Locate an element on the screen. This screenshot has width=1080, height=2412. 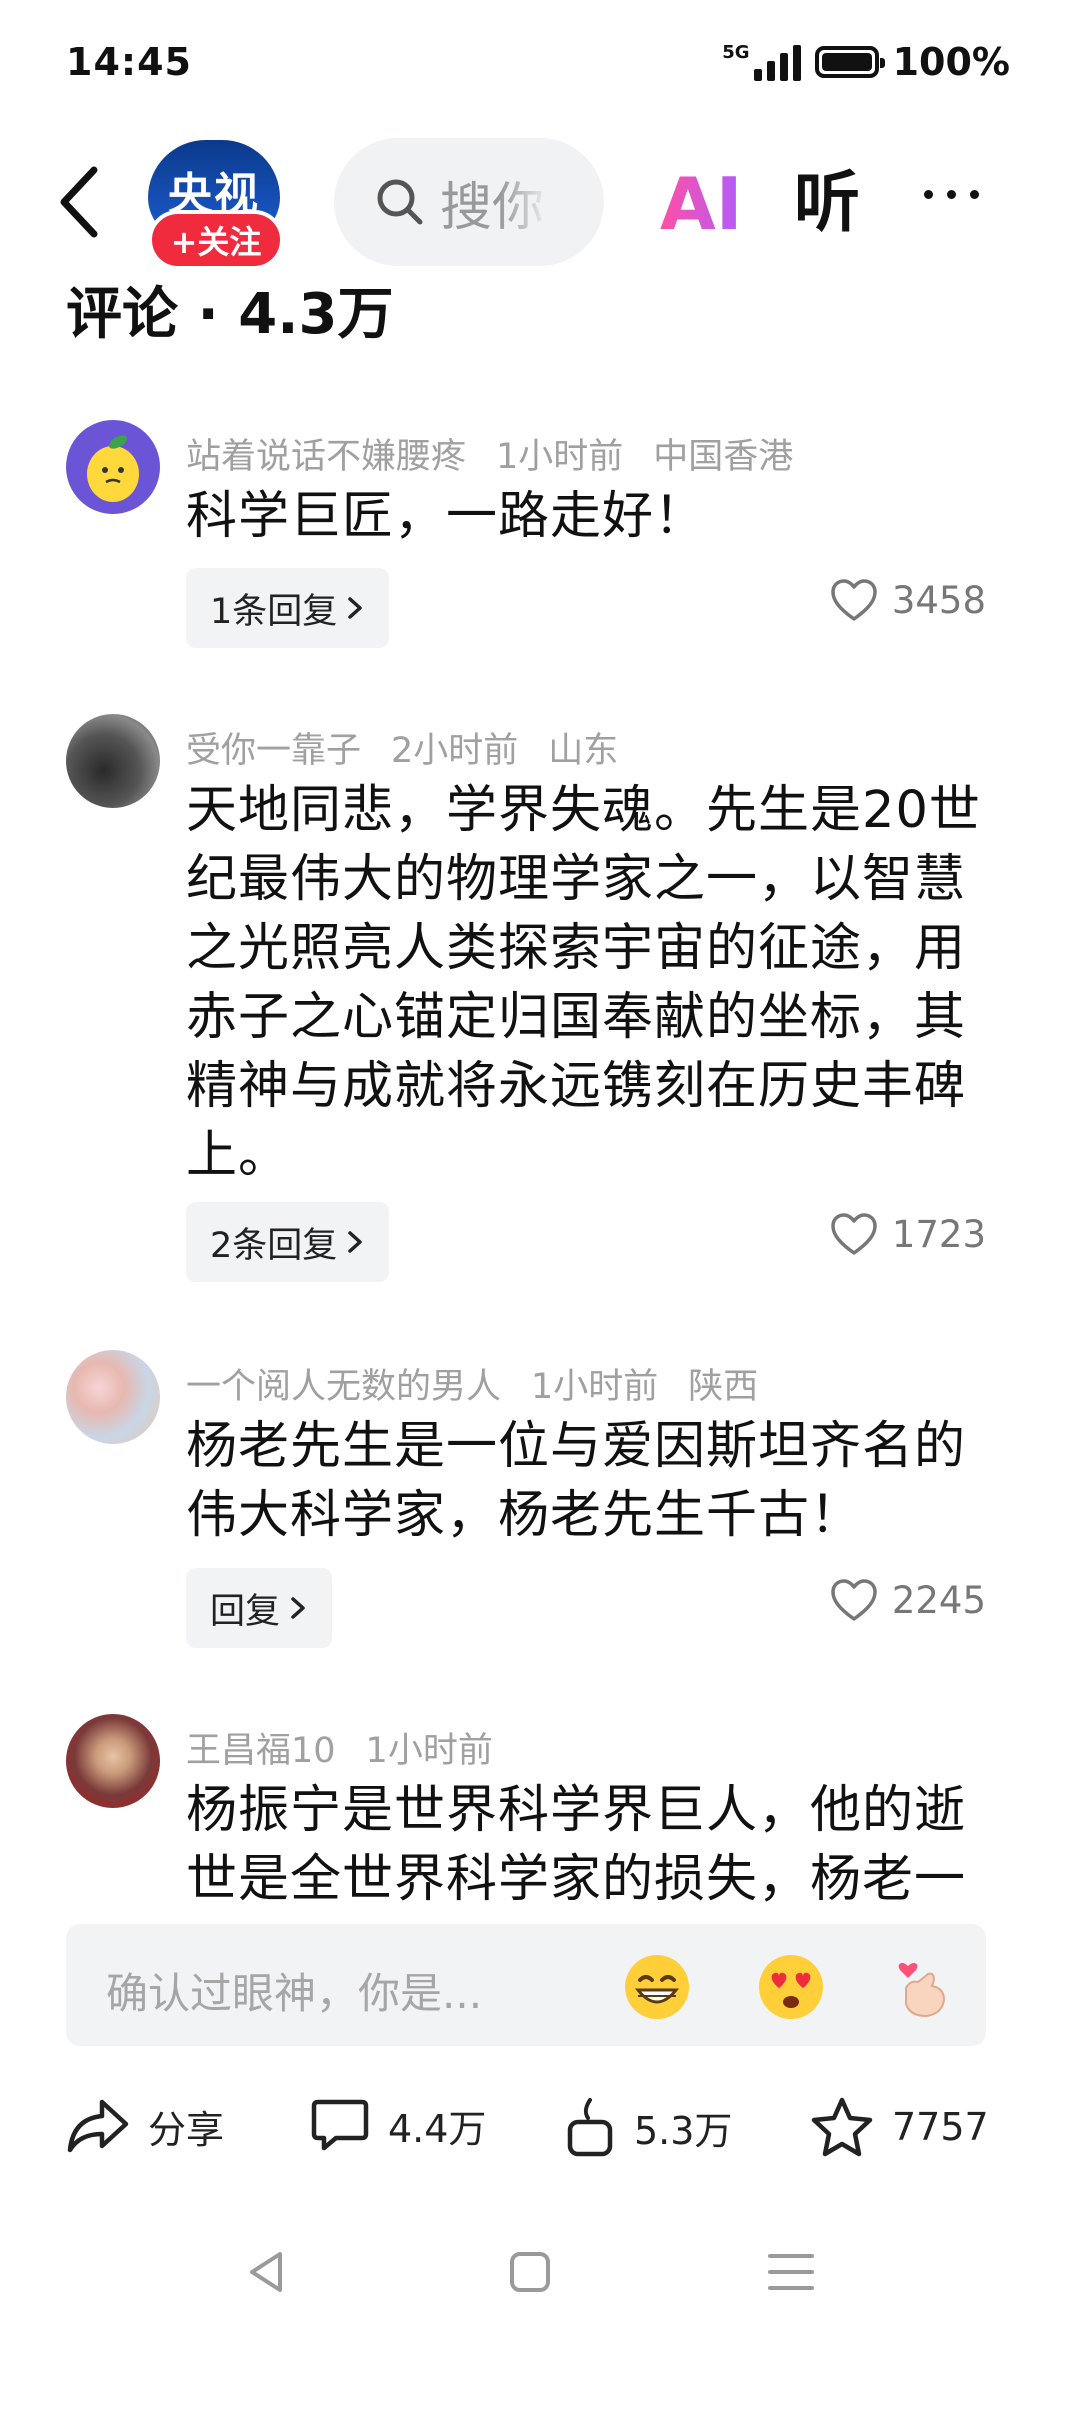
comment-username: 受你一靠子 is located at coordinates (273, 751).